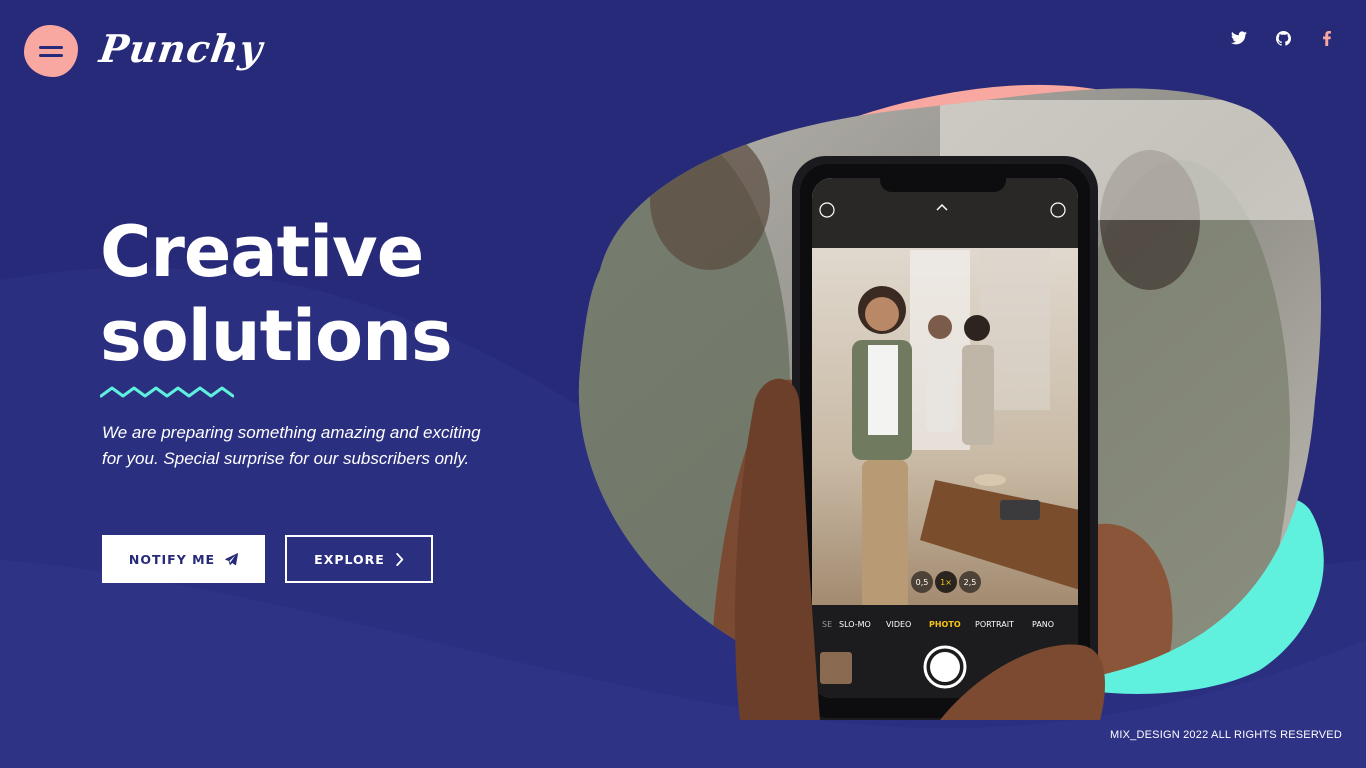 Image resolution: width=1366 pixels, height=768 pixels. Describe the element at coordinates (276, 336) in the screenshot. I see `hero-title-line2: solutions` at that location.